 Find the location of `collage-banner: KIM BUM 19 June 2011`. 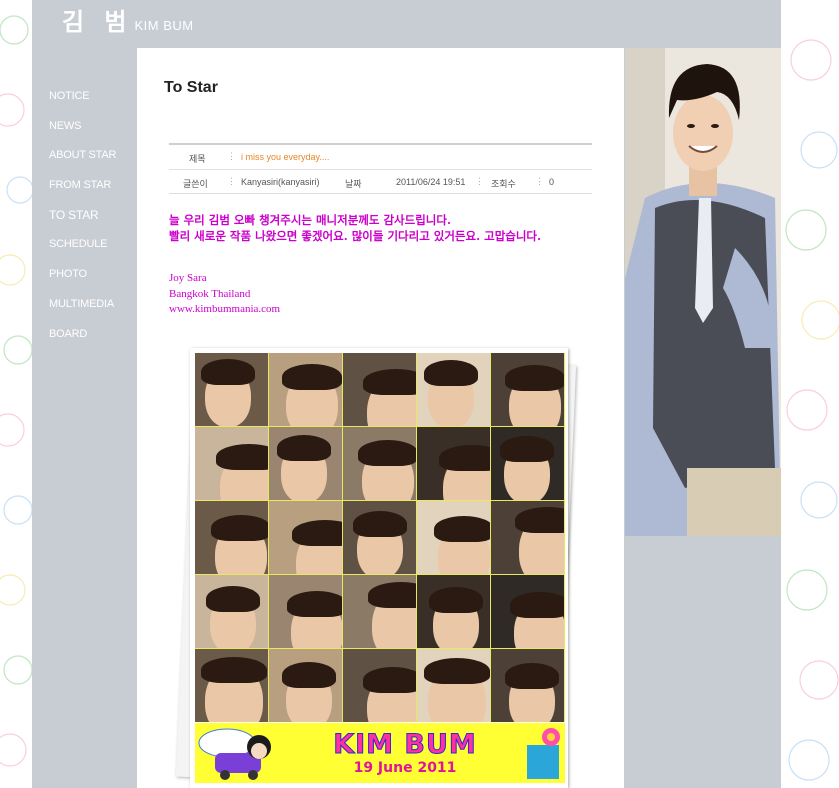

collage-banner: KIM BUM 19 June 2011 is located at coordinates (380, 753).